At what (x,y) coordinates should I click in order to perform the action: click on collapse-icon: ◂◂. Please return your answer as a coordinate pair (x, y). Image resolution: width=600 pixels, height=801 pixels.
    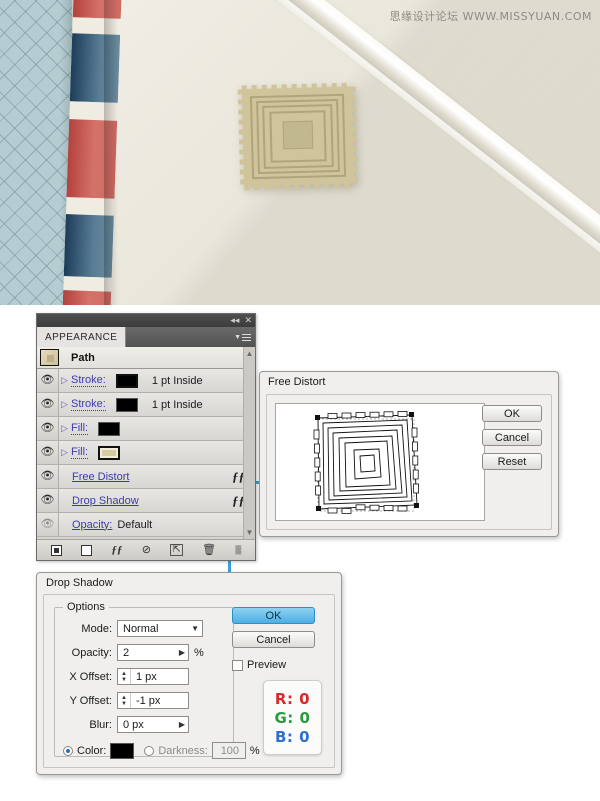
    Looking at the image, I should click on (234, 320).